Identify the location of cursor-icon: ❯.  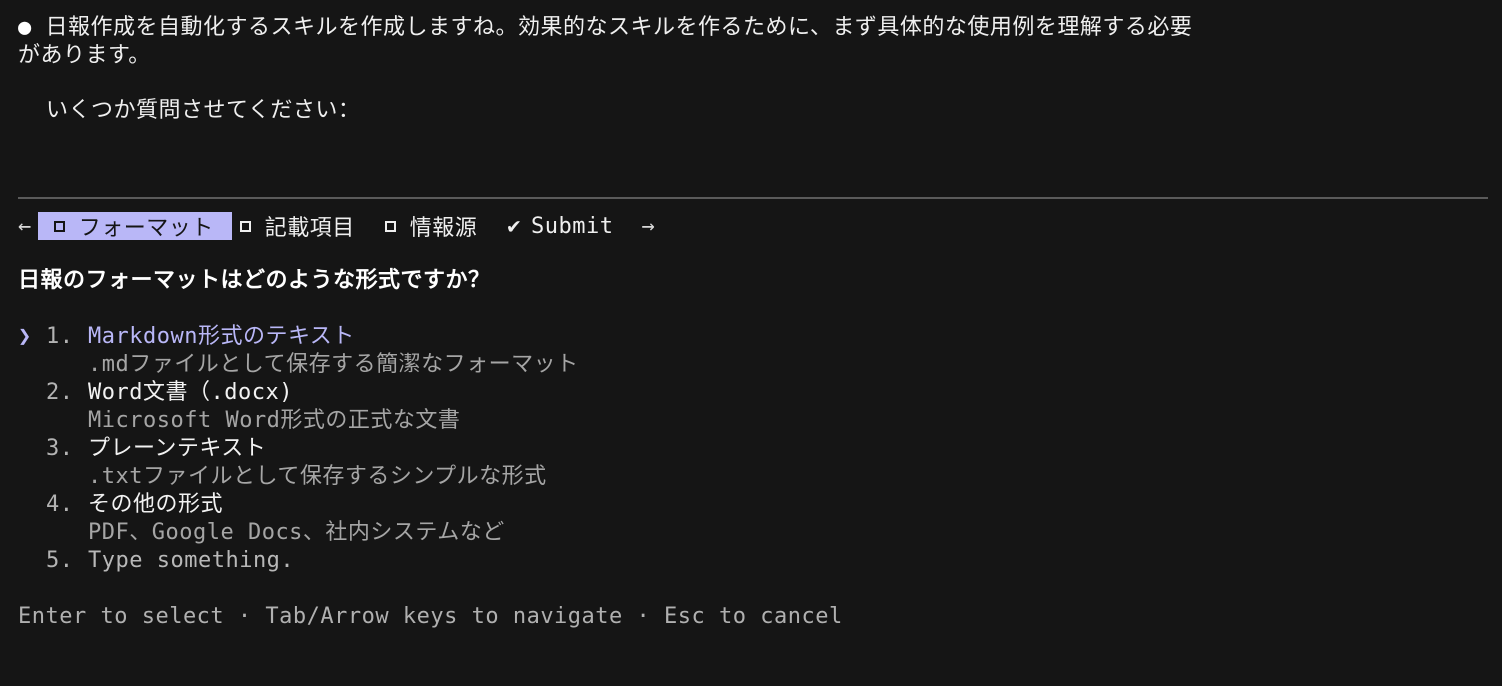
(25, 336).